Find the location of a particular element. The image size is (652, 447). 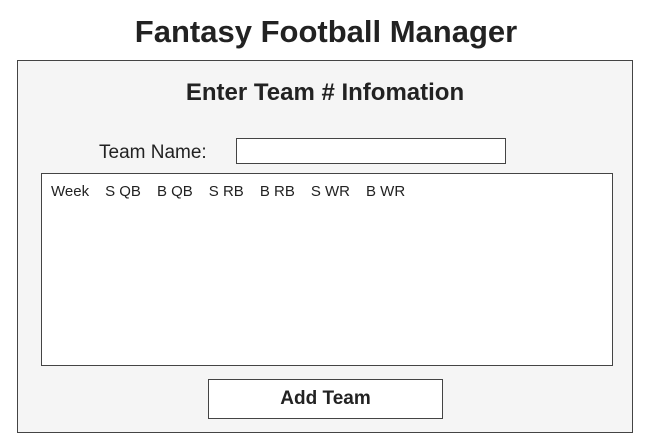

column-header-starting-wr: S WR is located at coordinates (330, 191).